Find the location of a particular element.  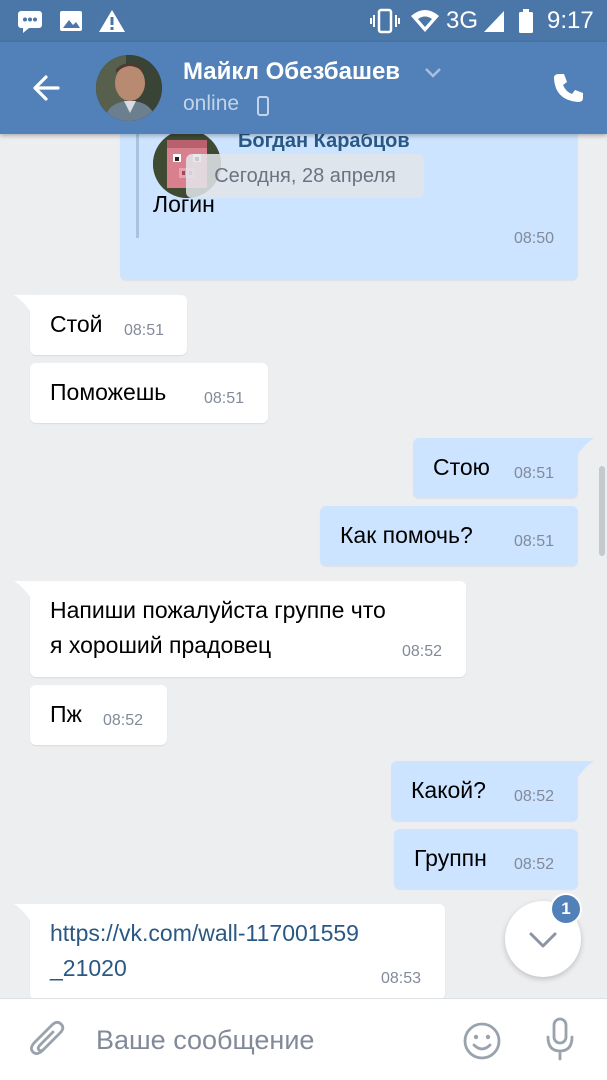

message-text: Как помочь? is located at coordinates (406, 535).